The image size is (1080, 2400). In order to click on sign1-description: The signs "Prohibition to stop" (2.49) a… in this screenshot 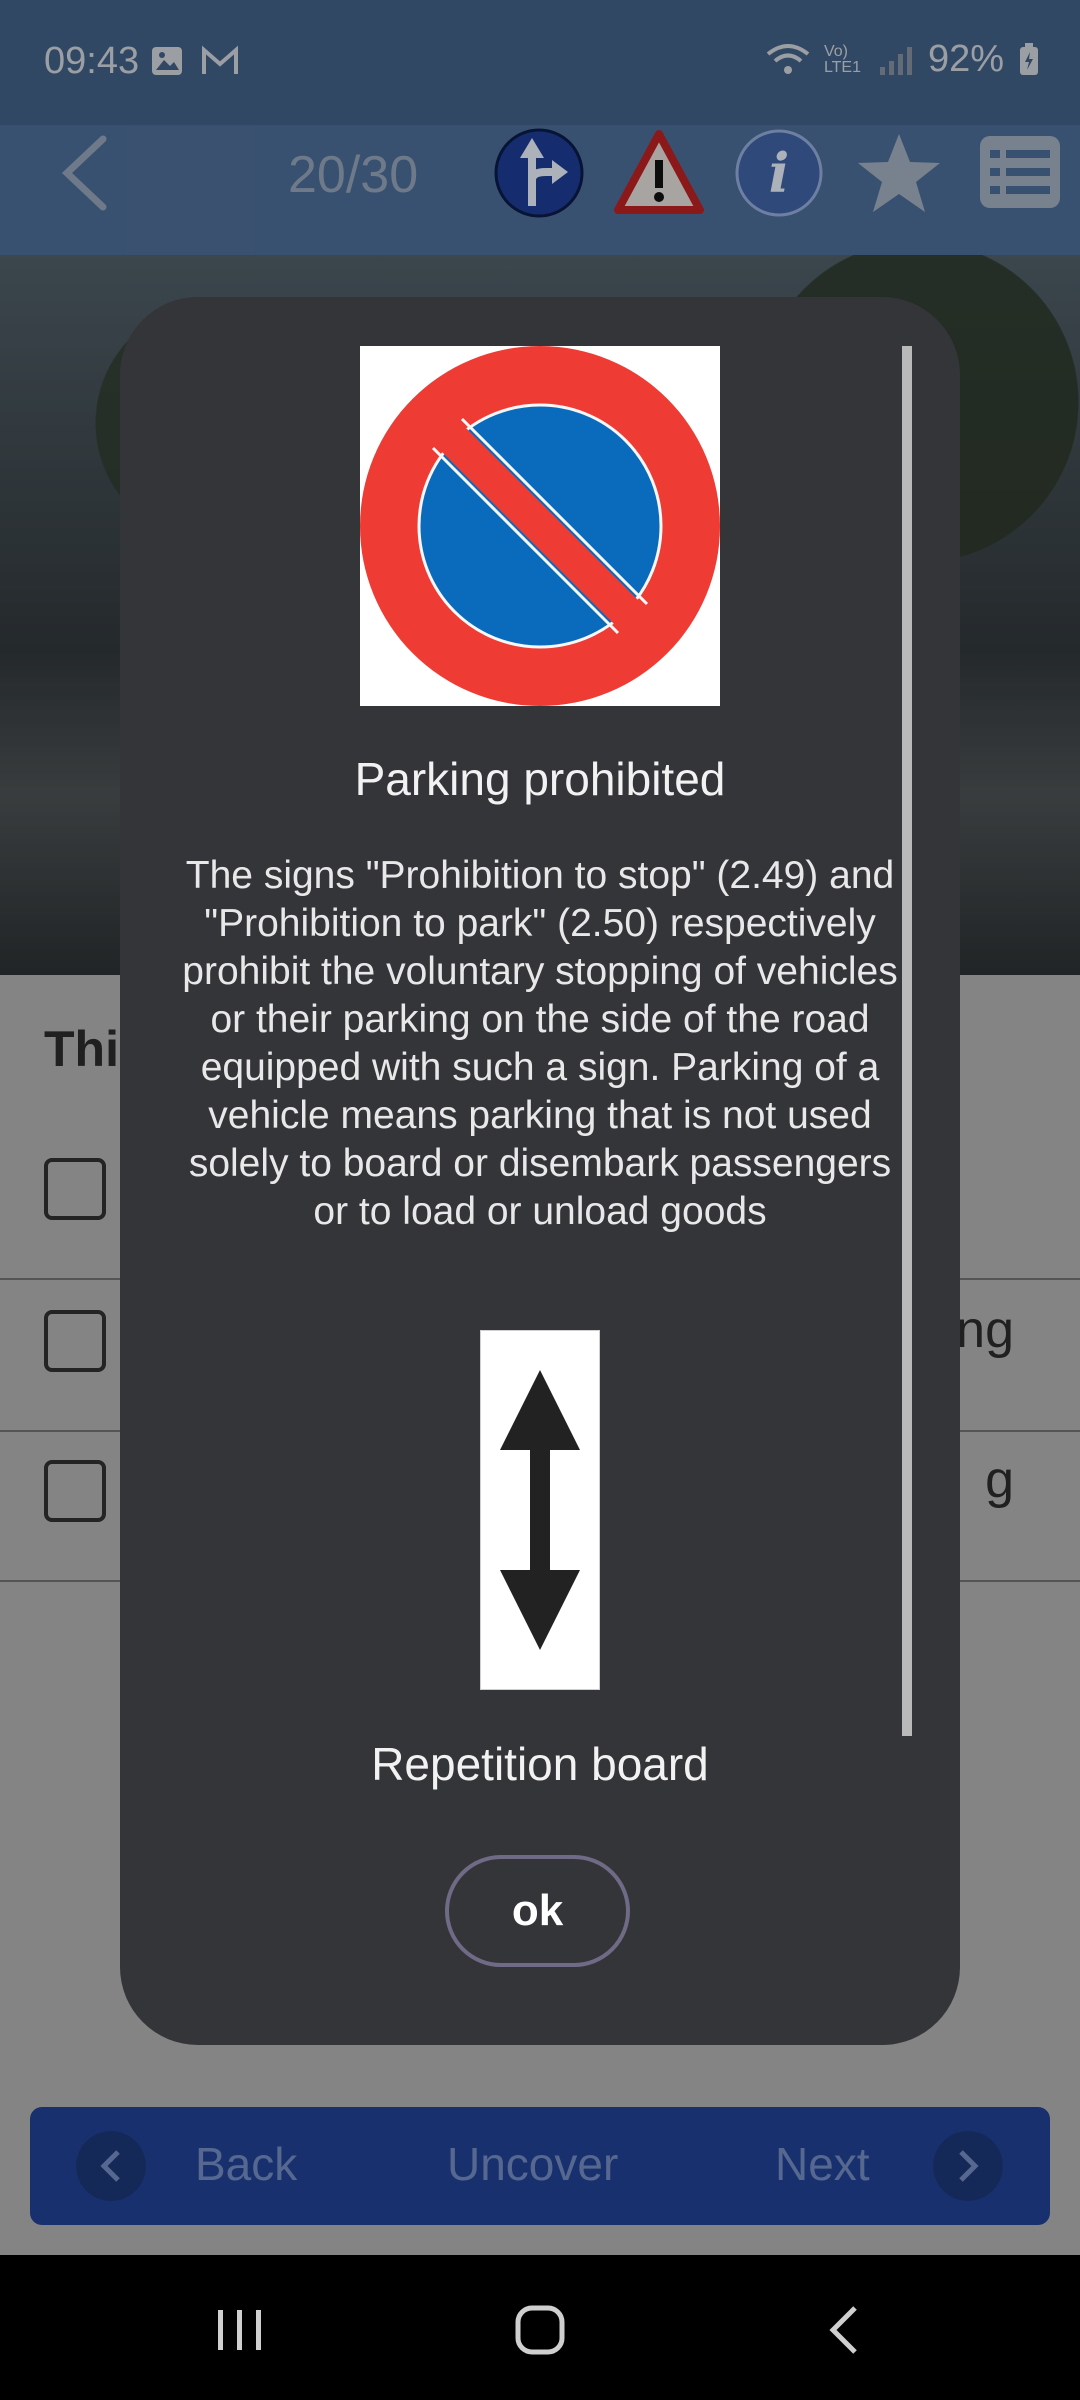, I will do `click(540, 1043)`.